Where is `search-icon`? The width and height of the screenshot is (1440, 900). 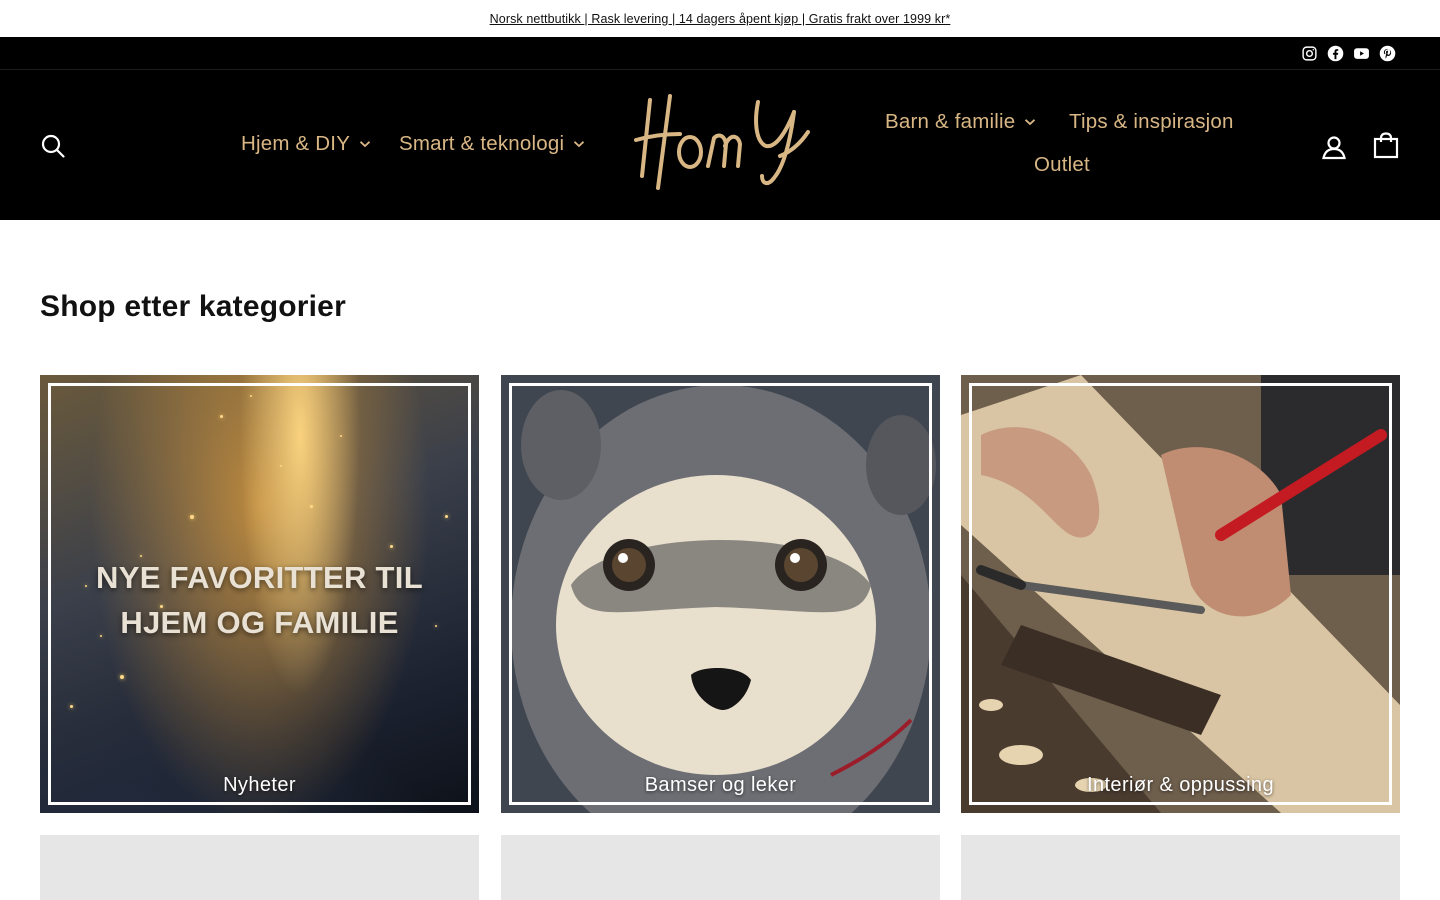 search-icon is located at coordinates (53, 146).